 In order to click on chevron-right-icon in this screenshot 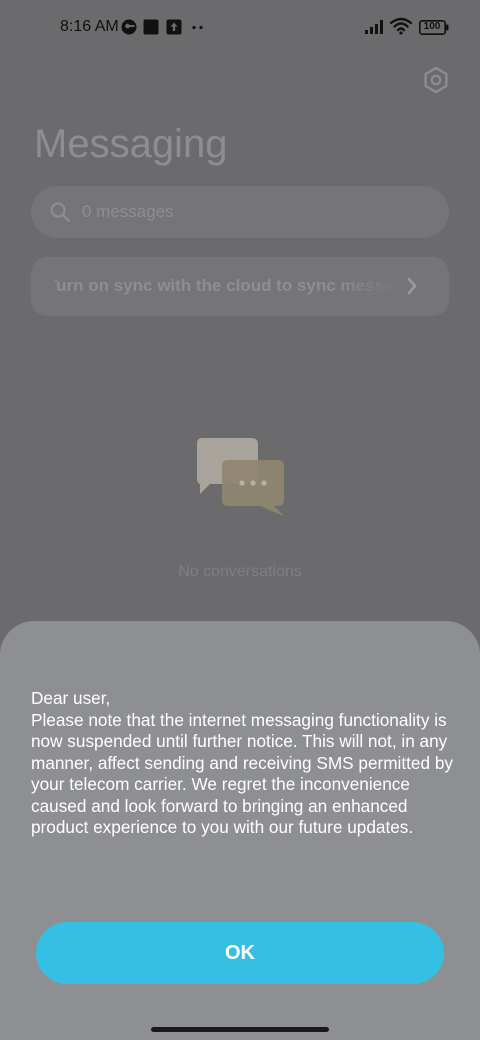, I will do `click(412, 286)`.